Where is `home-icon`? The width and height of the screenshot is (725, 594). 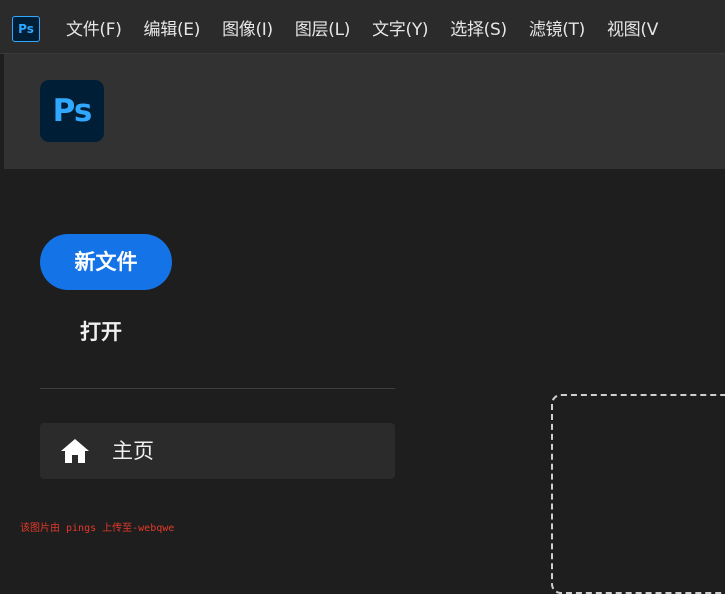
home-icon is located at coordinates (75, 451).